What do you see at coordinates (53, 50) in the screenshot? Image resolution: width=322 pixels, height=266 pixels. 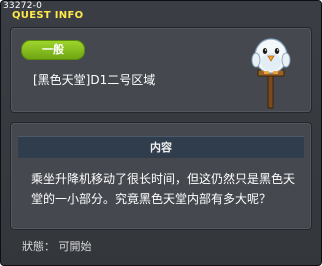 I see `category-badge: 一般` at bounding box center [53, 50].